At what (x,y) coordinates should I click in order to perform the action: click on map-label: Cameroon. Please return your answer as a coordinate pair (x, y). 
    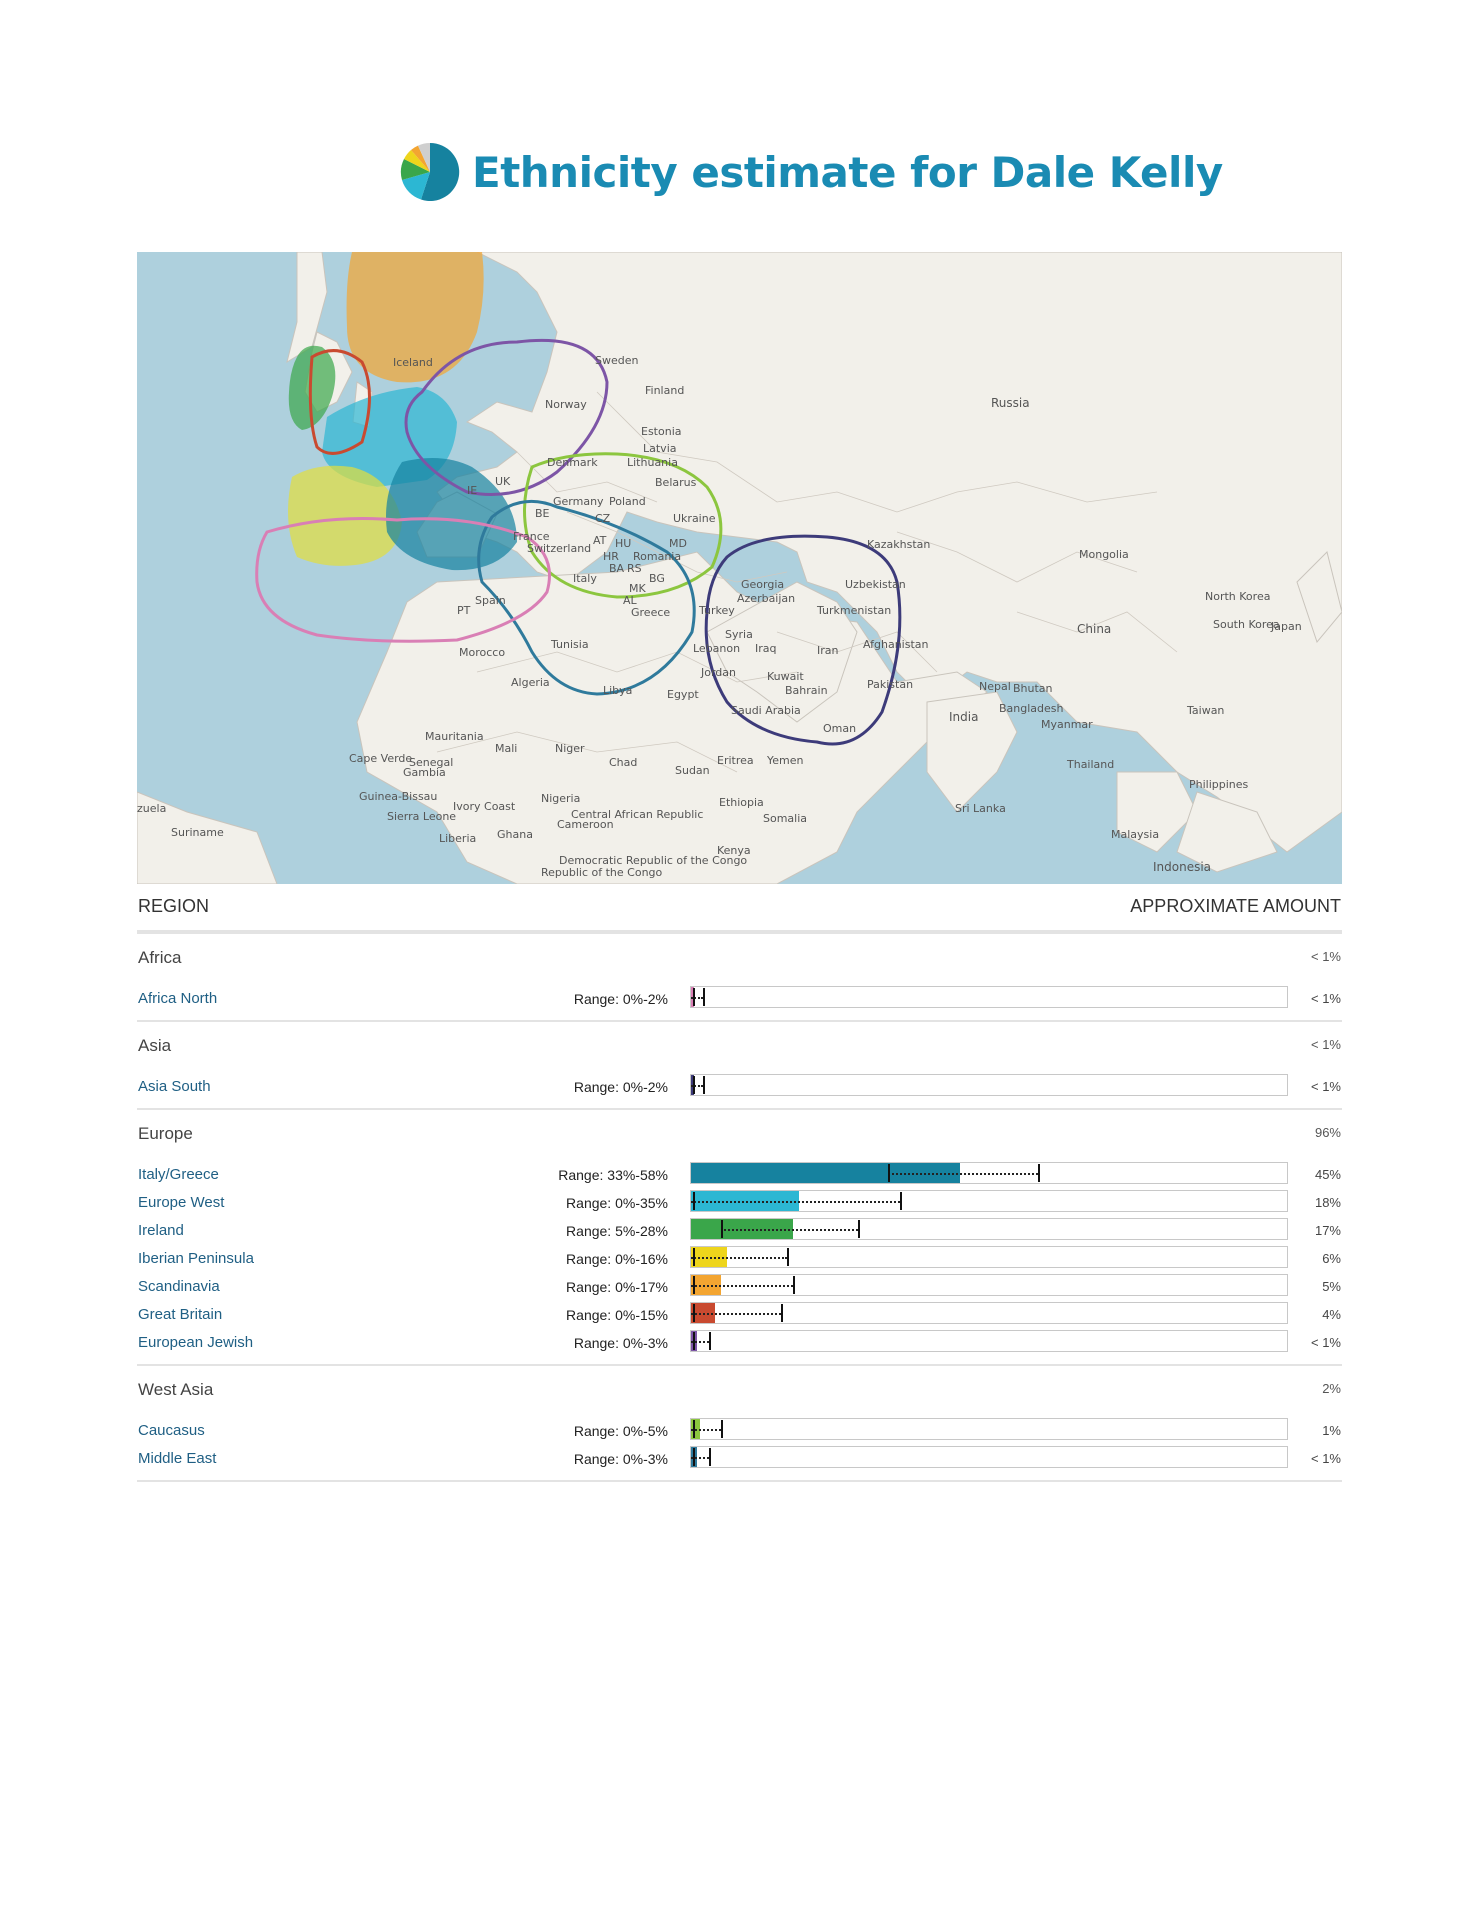
    Looking at the image, I should click on (585, 824).